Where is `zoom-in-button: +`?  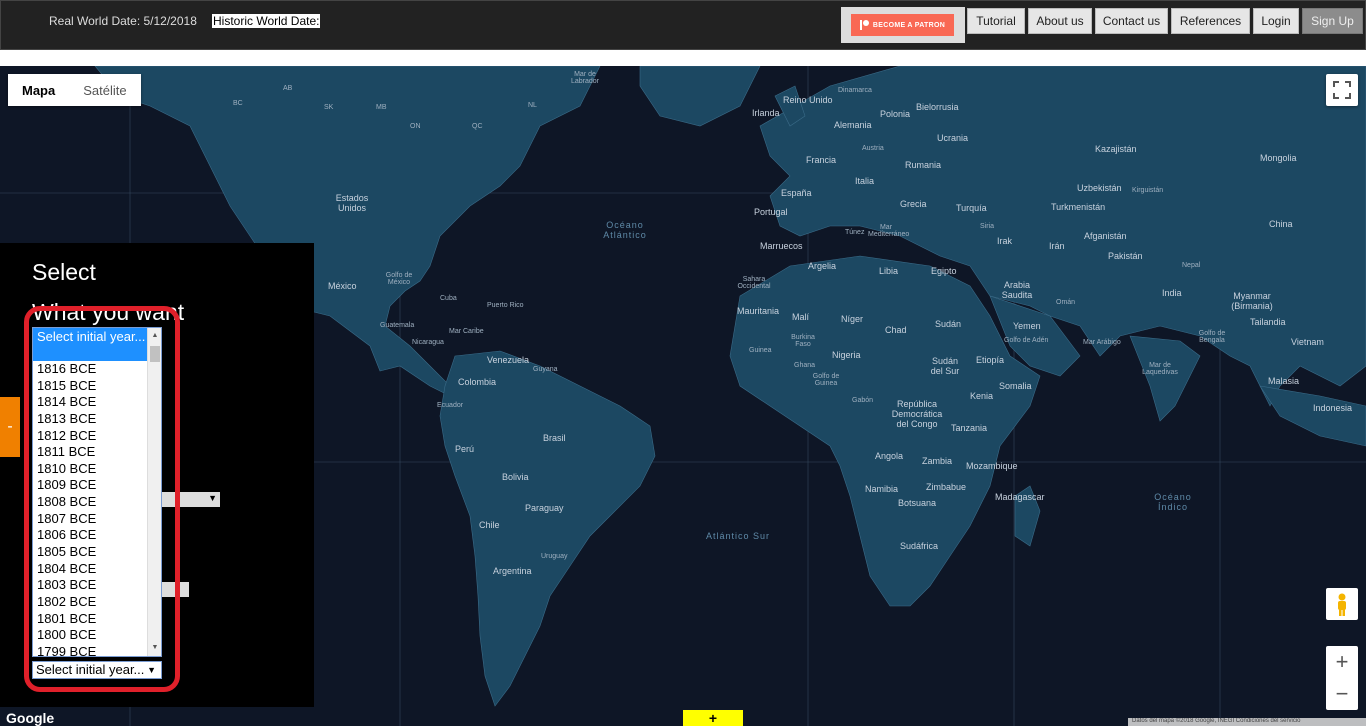 zoom-in-button: + is located at coordinates (1342, 662).